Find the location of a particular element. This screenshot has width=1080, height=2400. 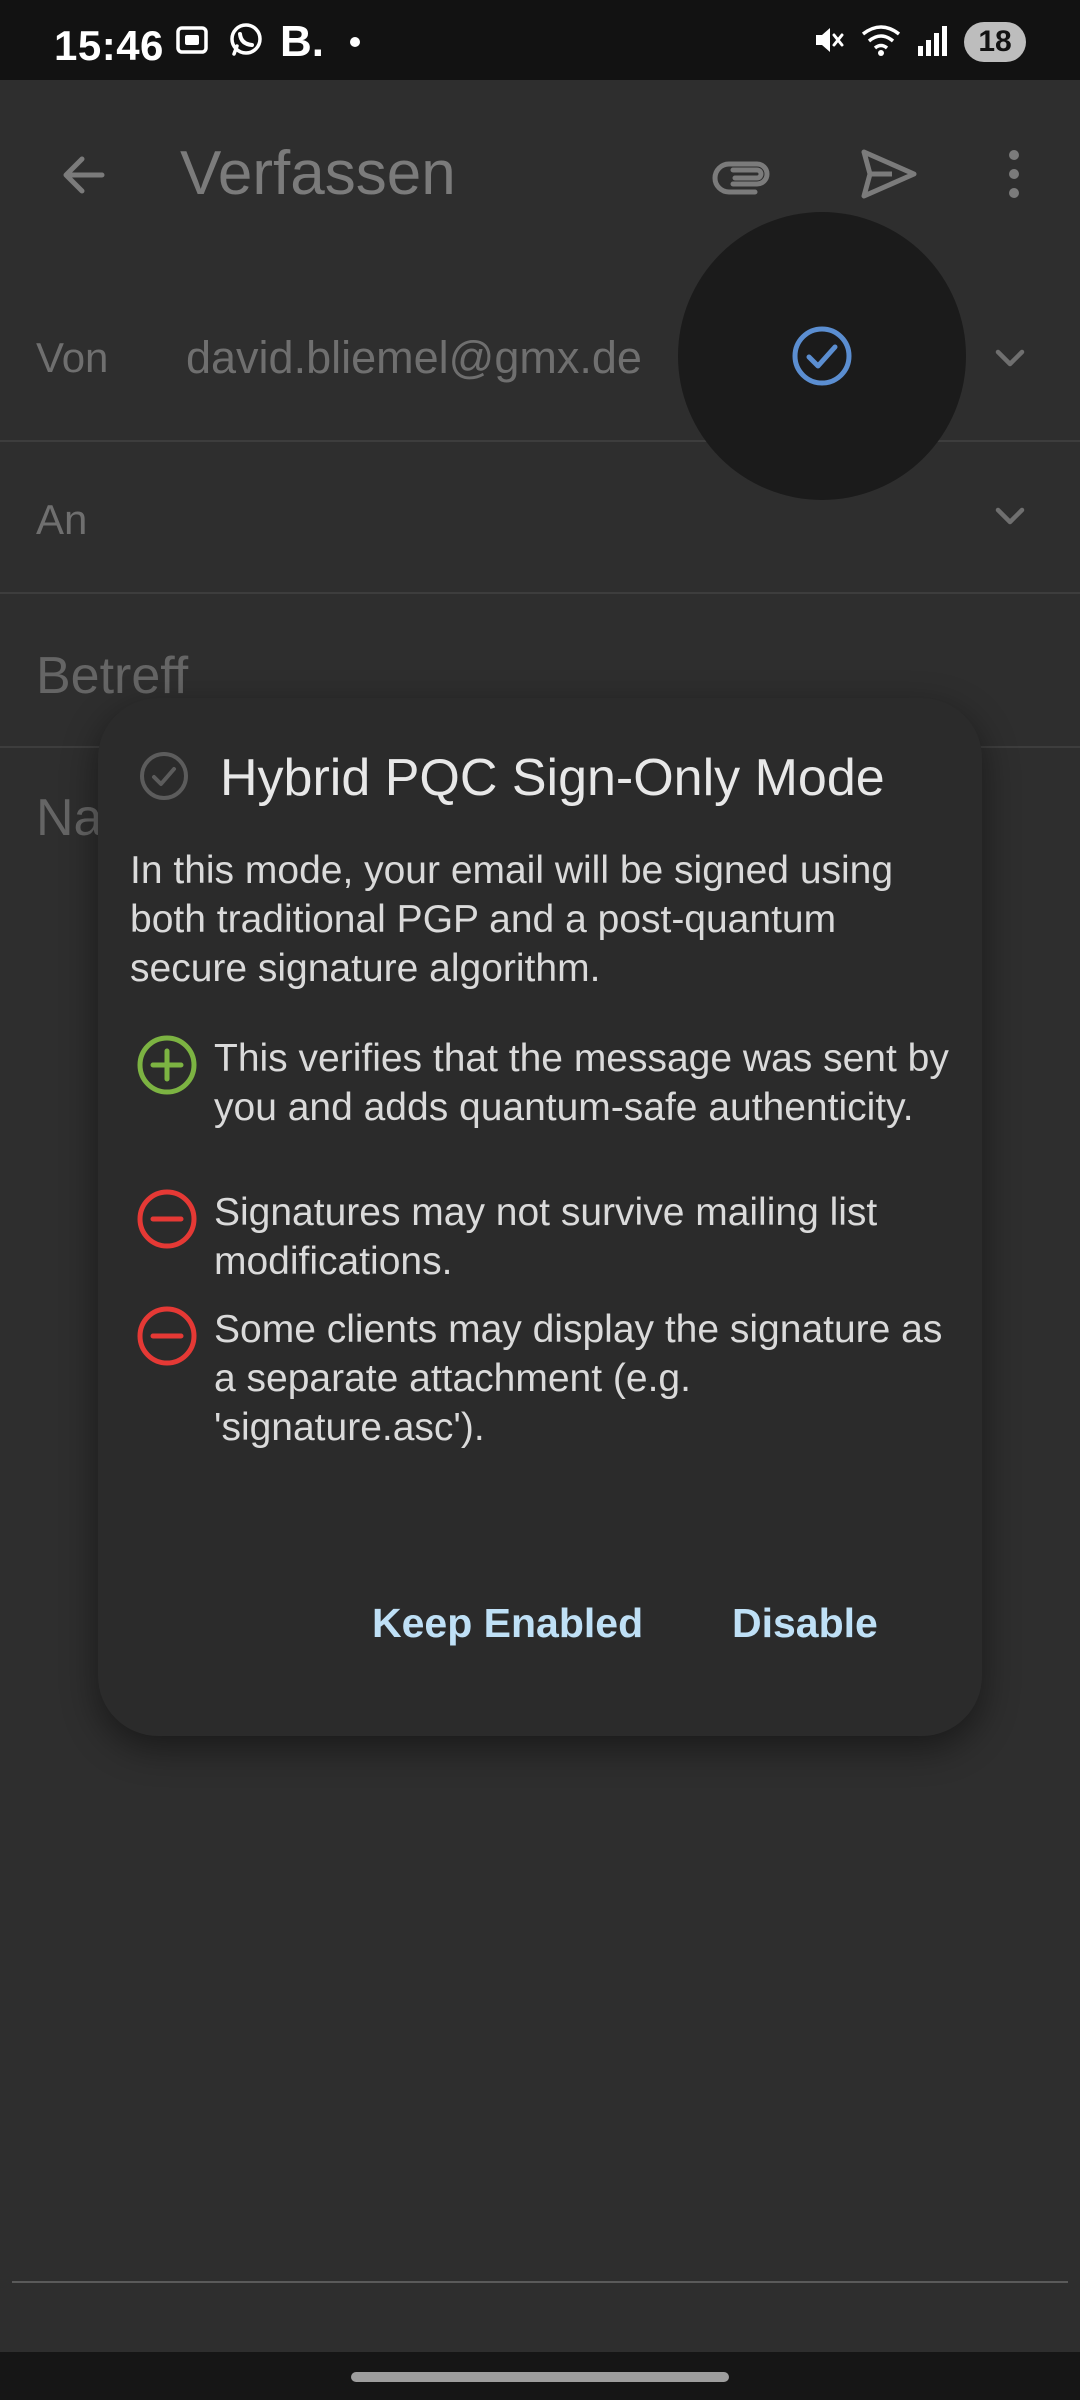

from-dropdown-button is located at coordinates (1010, 358).